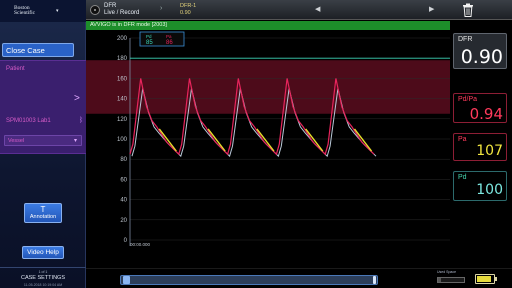 This screenshot has height=288, width=512. What do you see at coordinates (25, 10) in the screenshot?
I see `brand-logo: Boston Scientific` at bounding box center [25, 10].